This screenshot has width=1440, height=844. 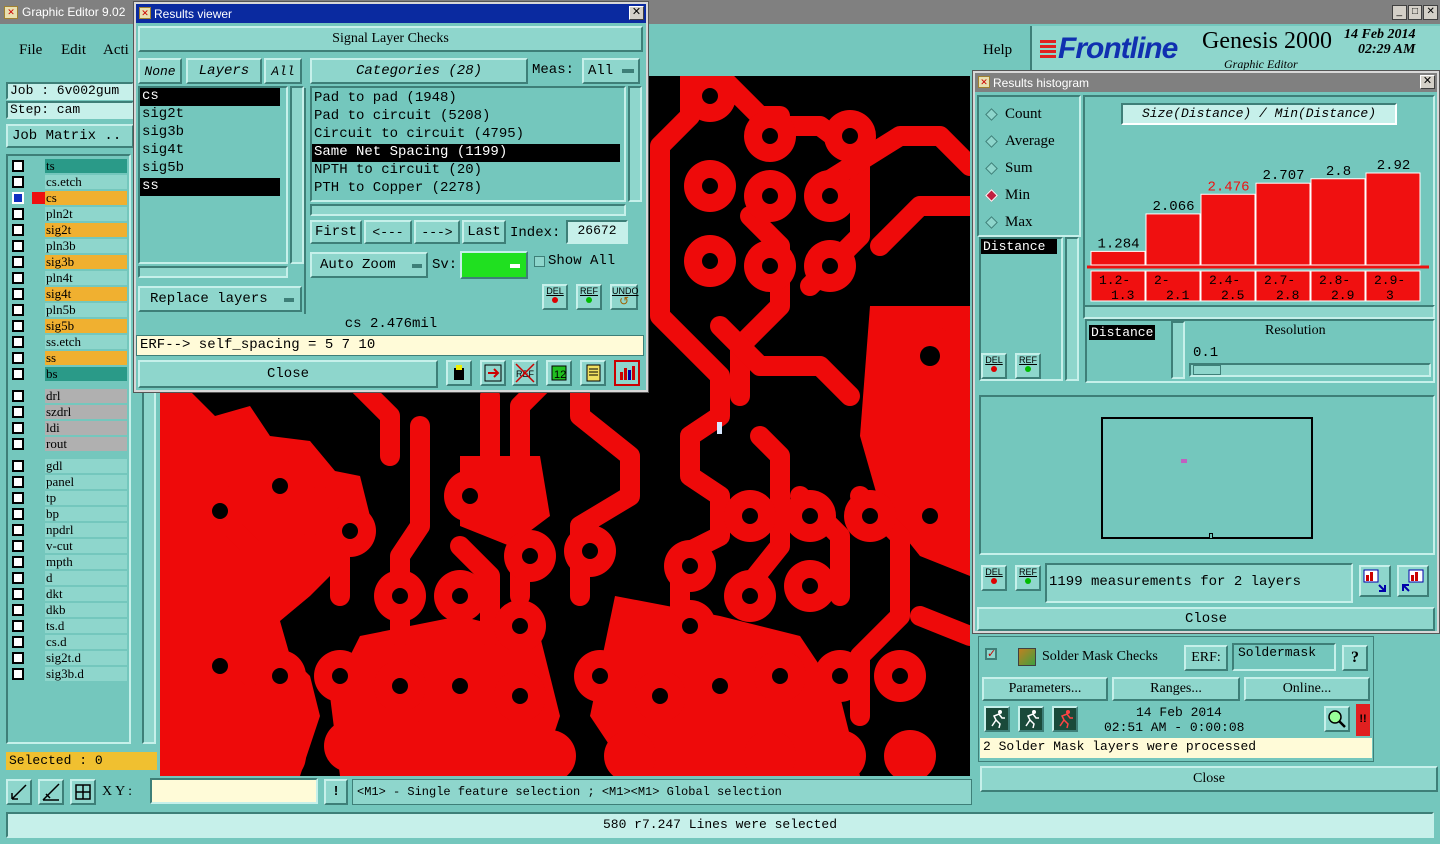 What do you see at coordinates (525, 373) in the screenshot?
I see `ref-disabled-button: REF` at bounding box center [525, 373].